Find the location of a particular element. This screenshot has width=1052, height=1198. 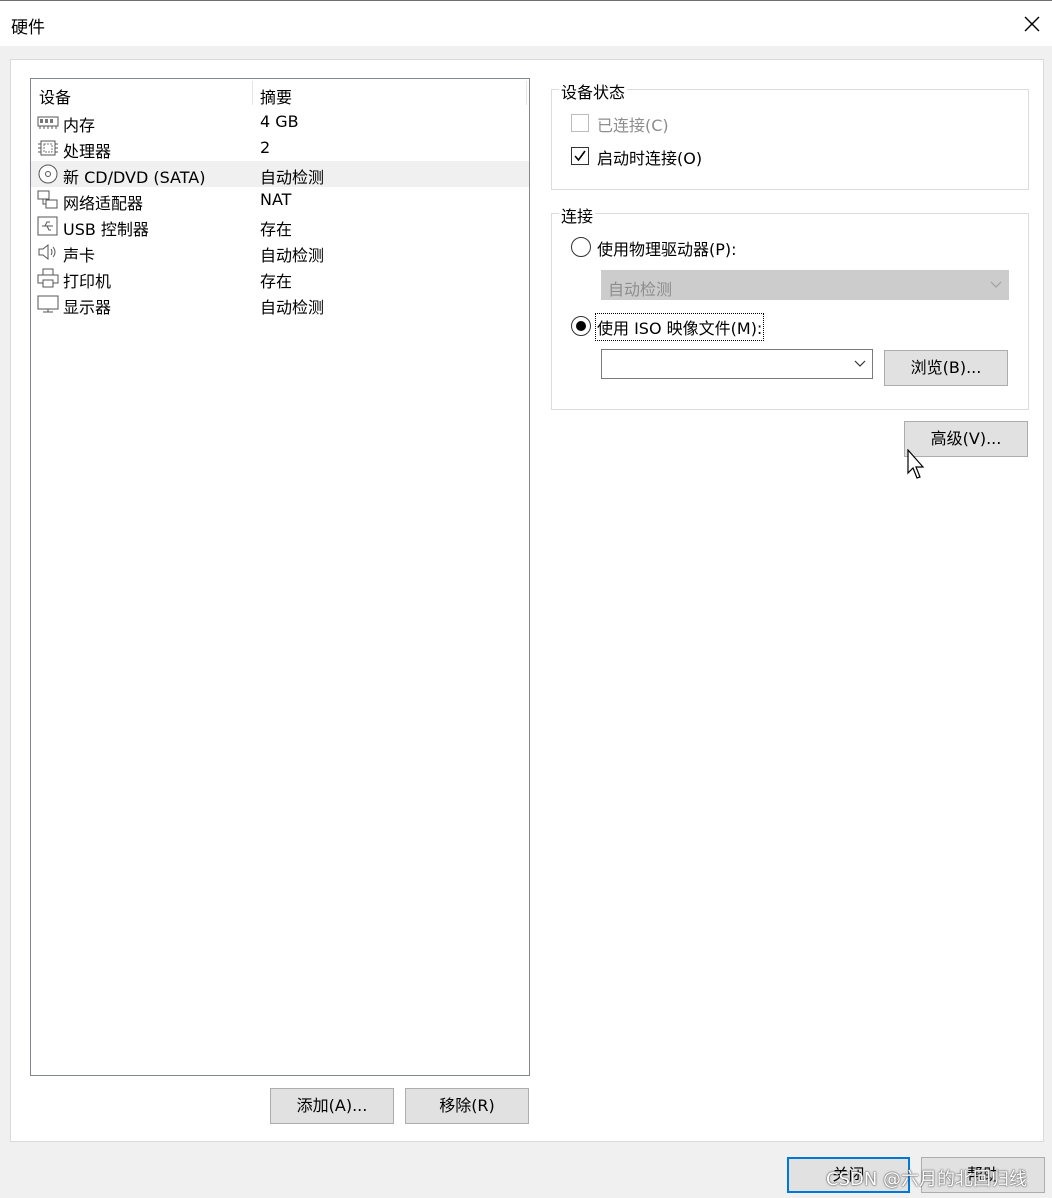

connect-at-power-on-checkbox is located at coordinates (580, 156).